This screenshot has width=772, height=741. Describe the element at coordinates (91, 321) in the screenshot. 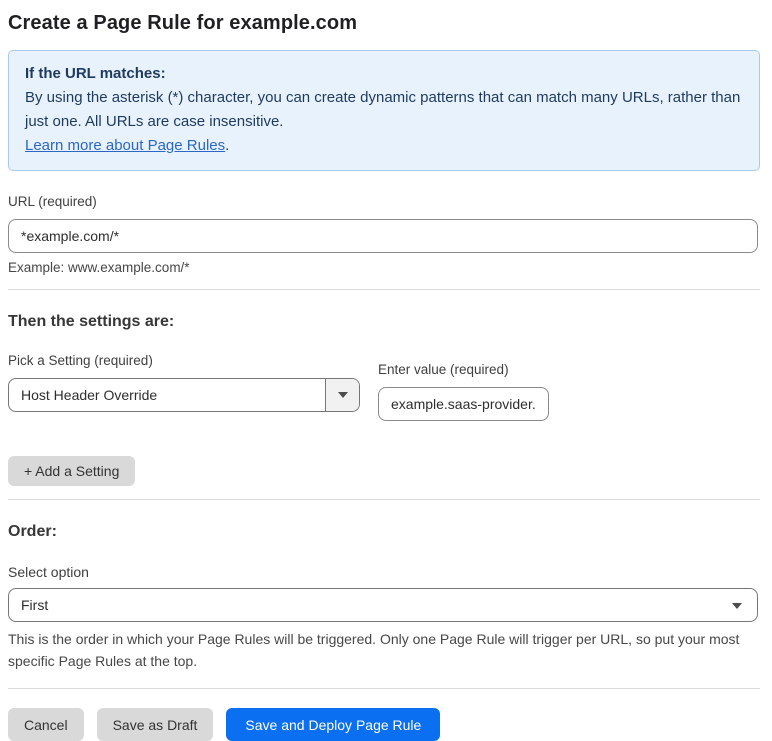

I see `settings-section-heading: Then the settings are:` at that location.